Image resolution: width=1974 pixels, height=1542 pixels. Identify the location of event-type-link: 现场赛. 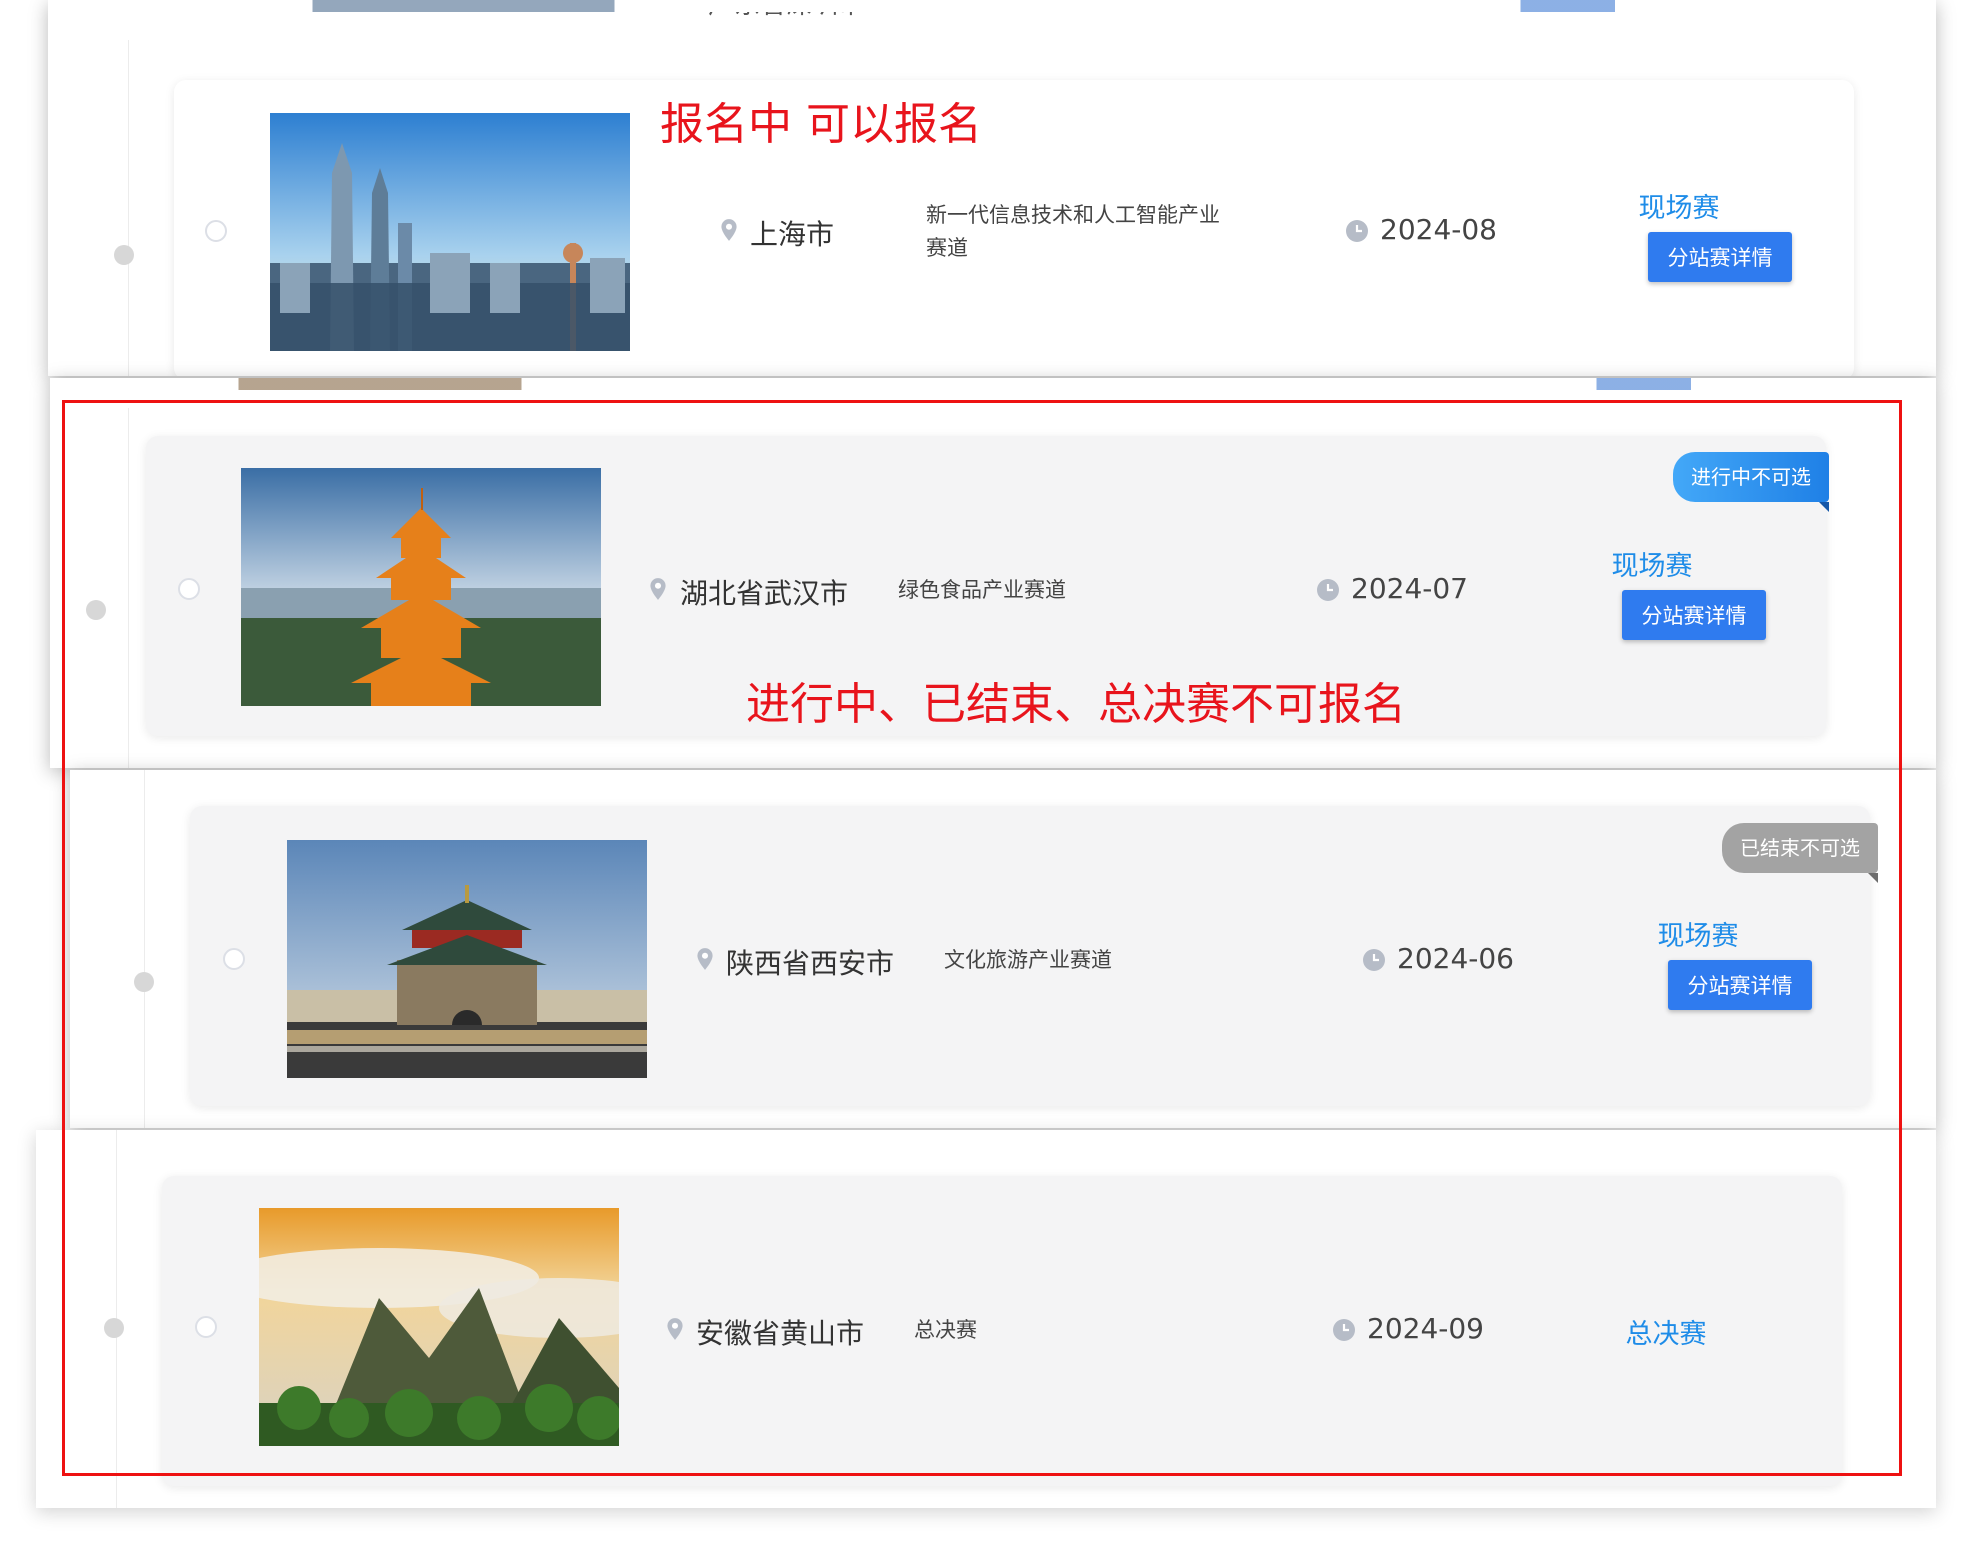
(1679, 205).